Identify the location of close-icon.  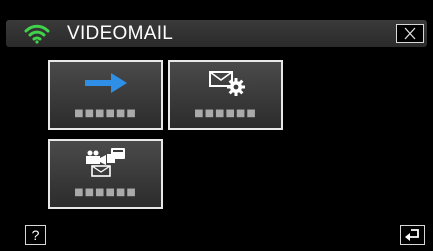
(410, 33).